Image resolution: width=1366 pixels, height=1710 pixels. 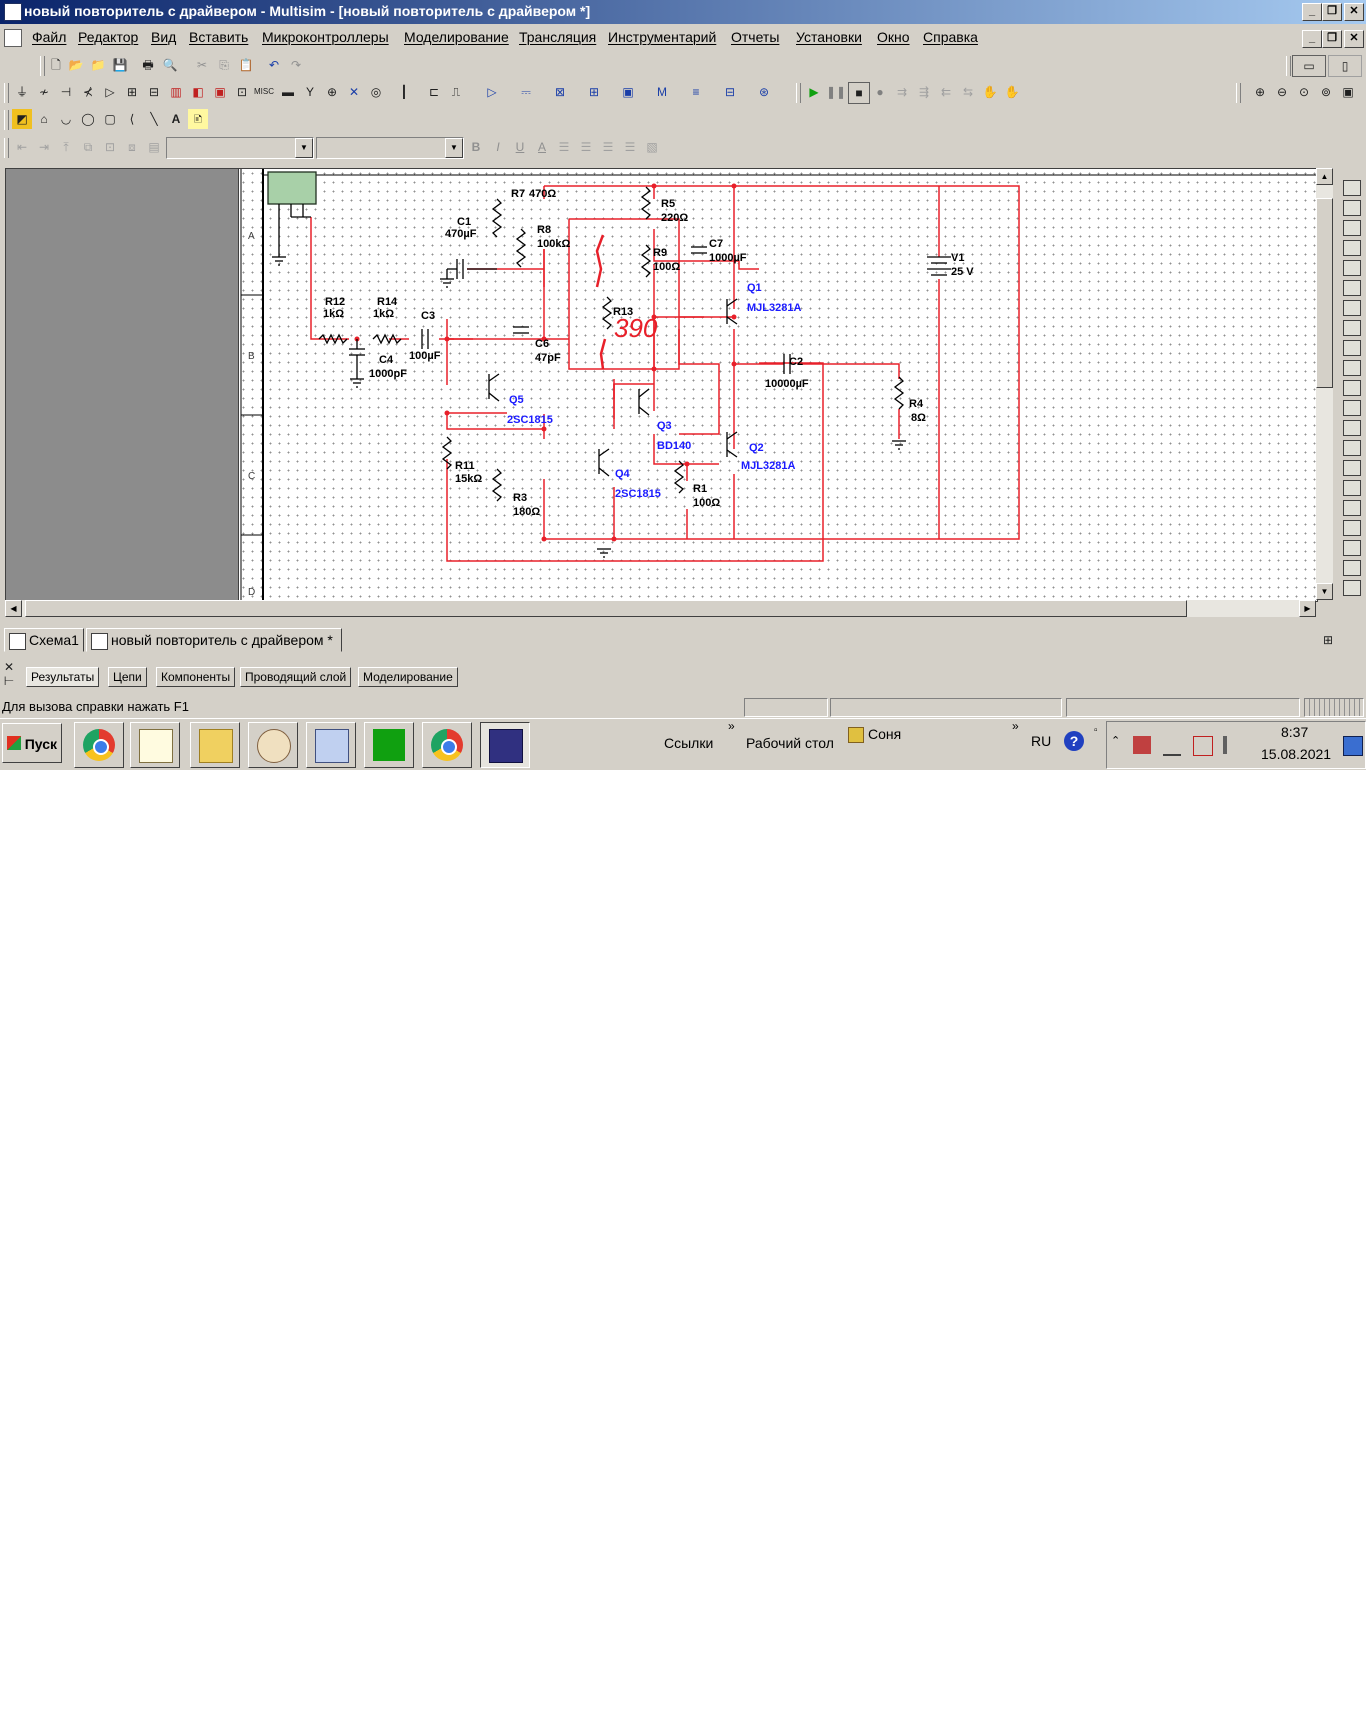 I want to click on fullscreen-zoom-icon: ▣, so click(x=1348, y=92).